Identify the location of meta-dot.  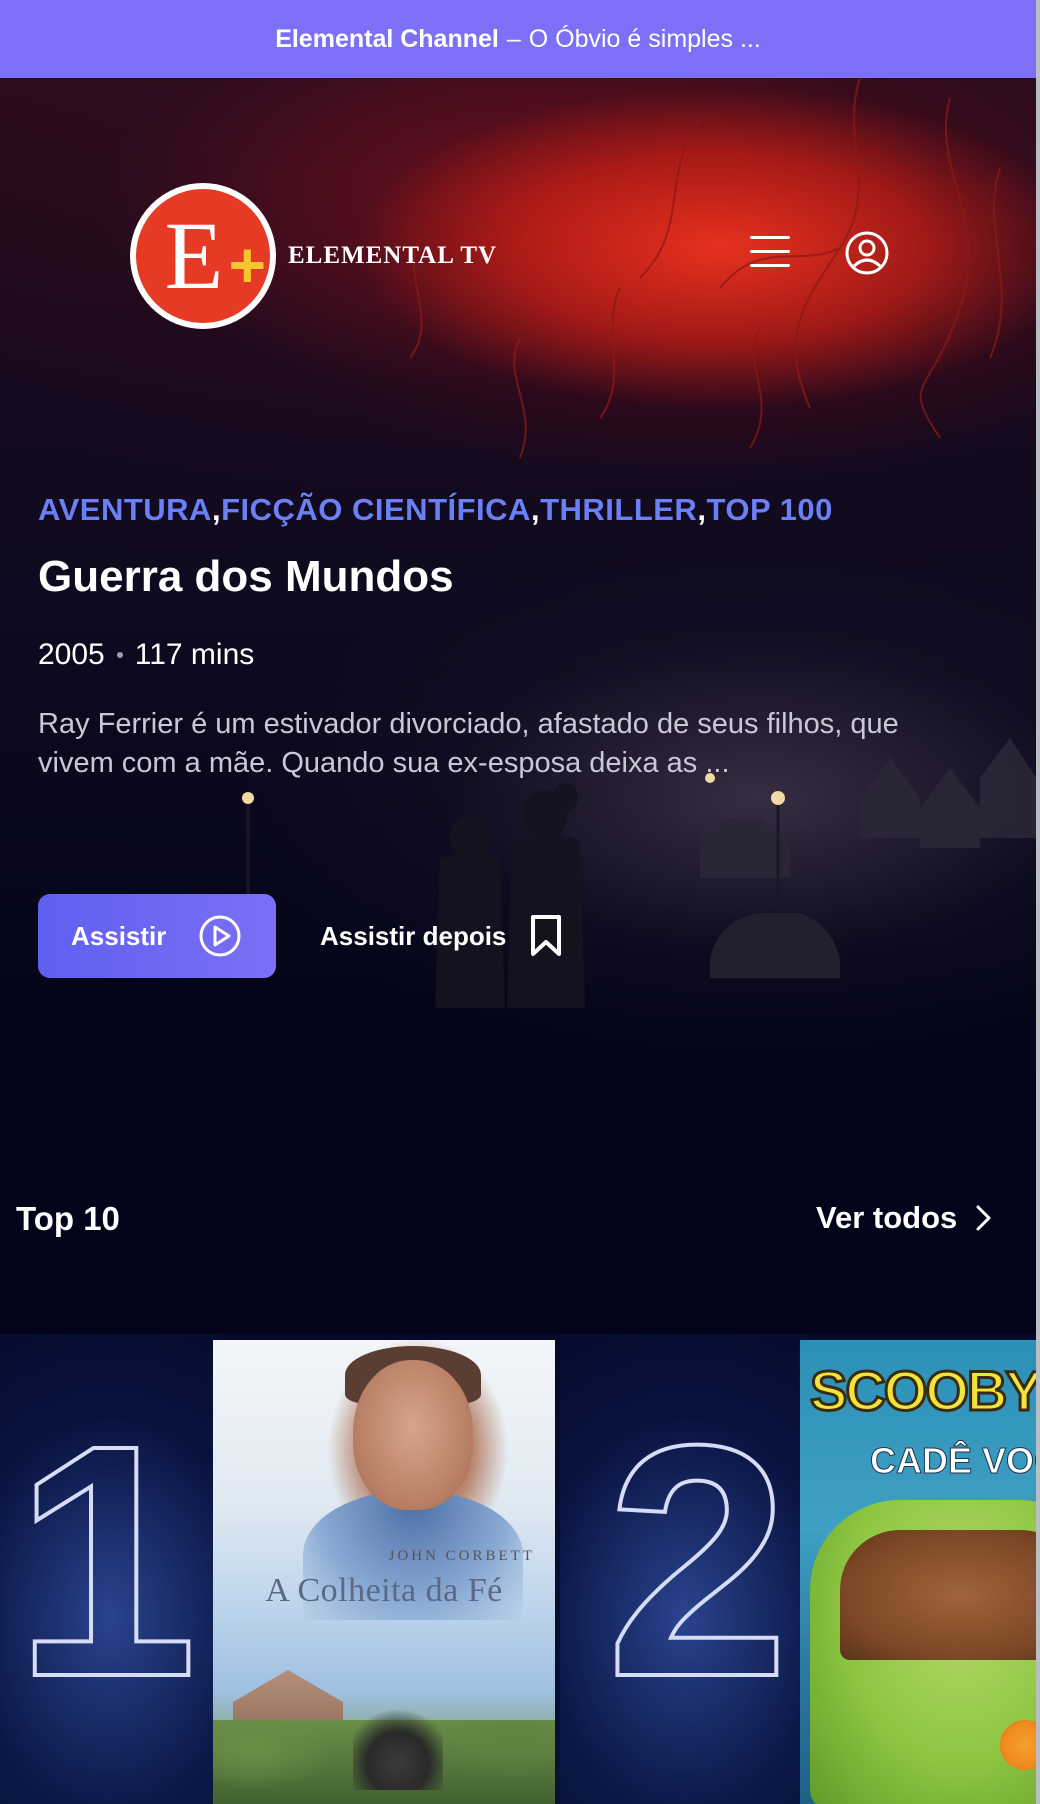
(119, 655).